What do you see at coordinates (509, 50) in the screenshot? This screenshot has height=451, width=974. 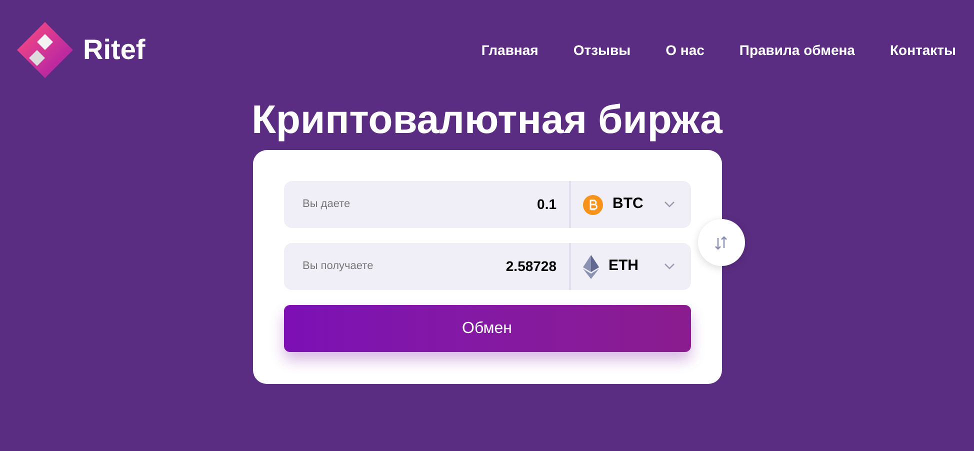 I see `nav-link: Главная` at bounding box center [509, 50].